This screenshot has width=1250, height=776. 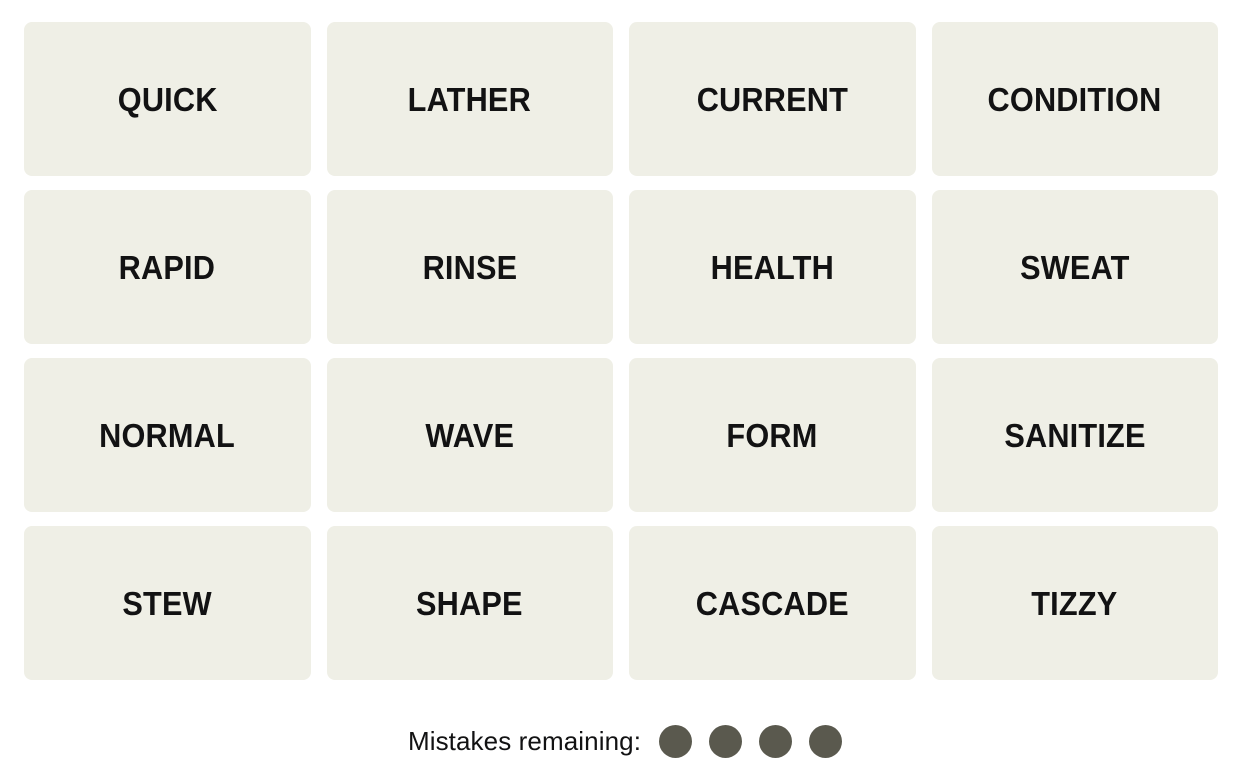 I want to click on word-tile: SANITIZE, so click(x=1074, y=435).